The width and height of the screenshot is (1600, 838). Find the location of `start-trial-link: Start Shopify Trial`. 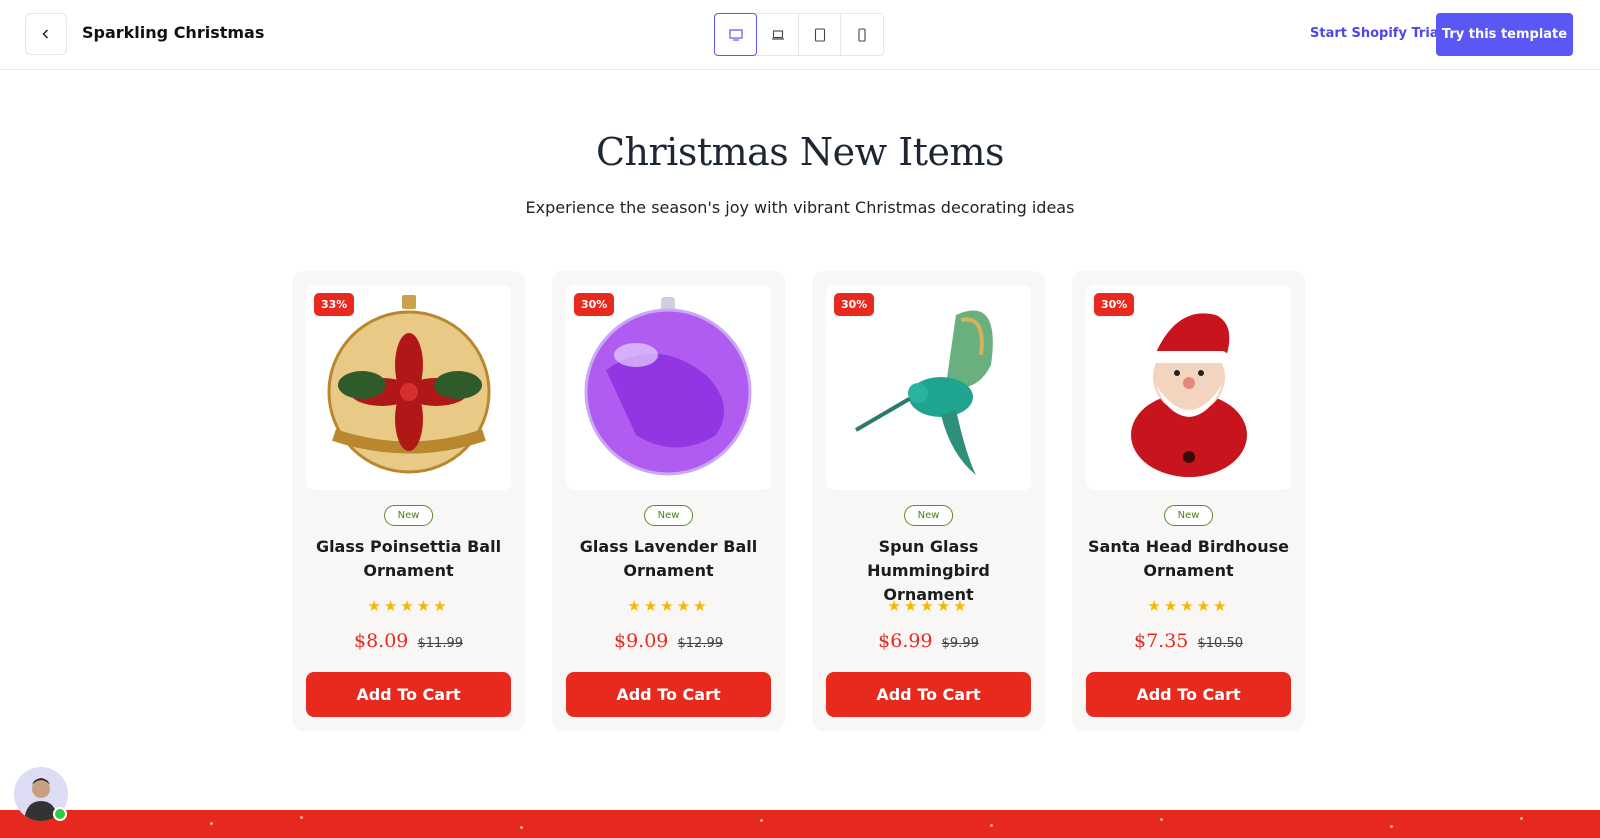

start-trial-link: Start Shopify Trial is located at coordinates (1376, 33).